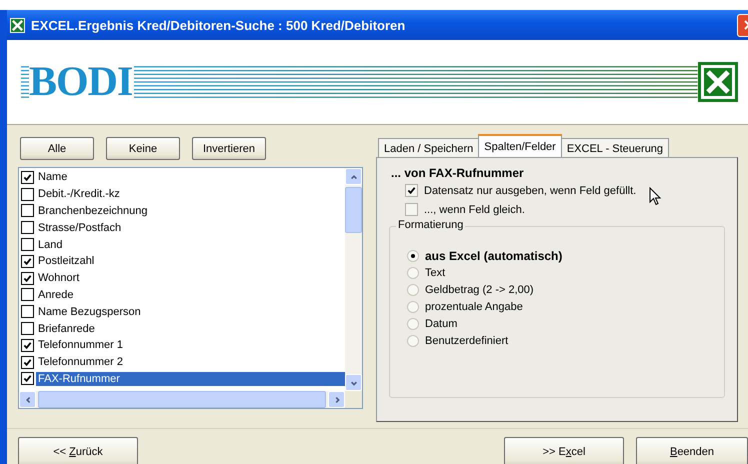 The width and height of the screenshot is (748, 464). What do you see at coordinates (218, 25) in the screenshot?
I see `window-title: EXCEL.Ergebnis Kred/Debitoren-Suche : 500 Kred/Debitoren` at bounding box center [218, 25].